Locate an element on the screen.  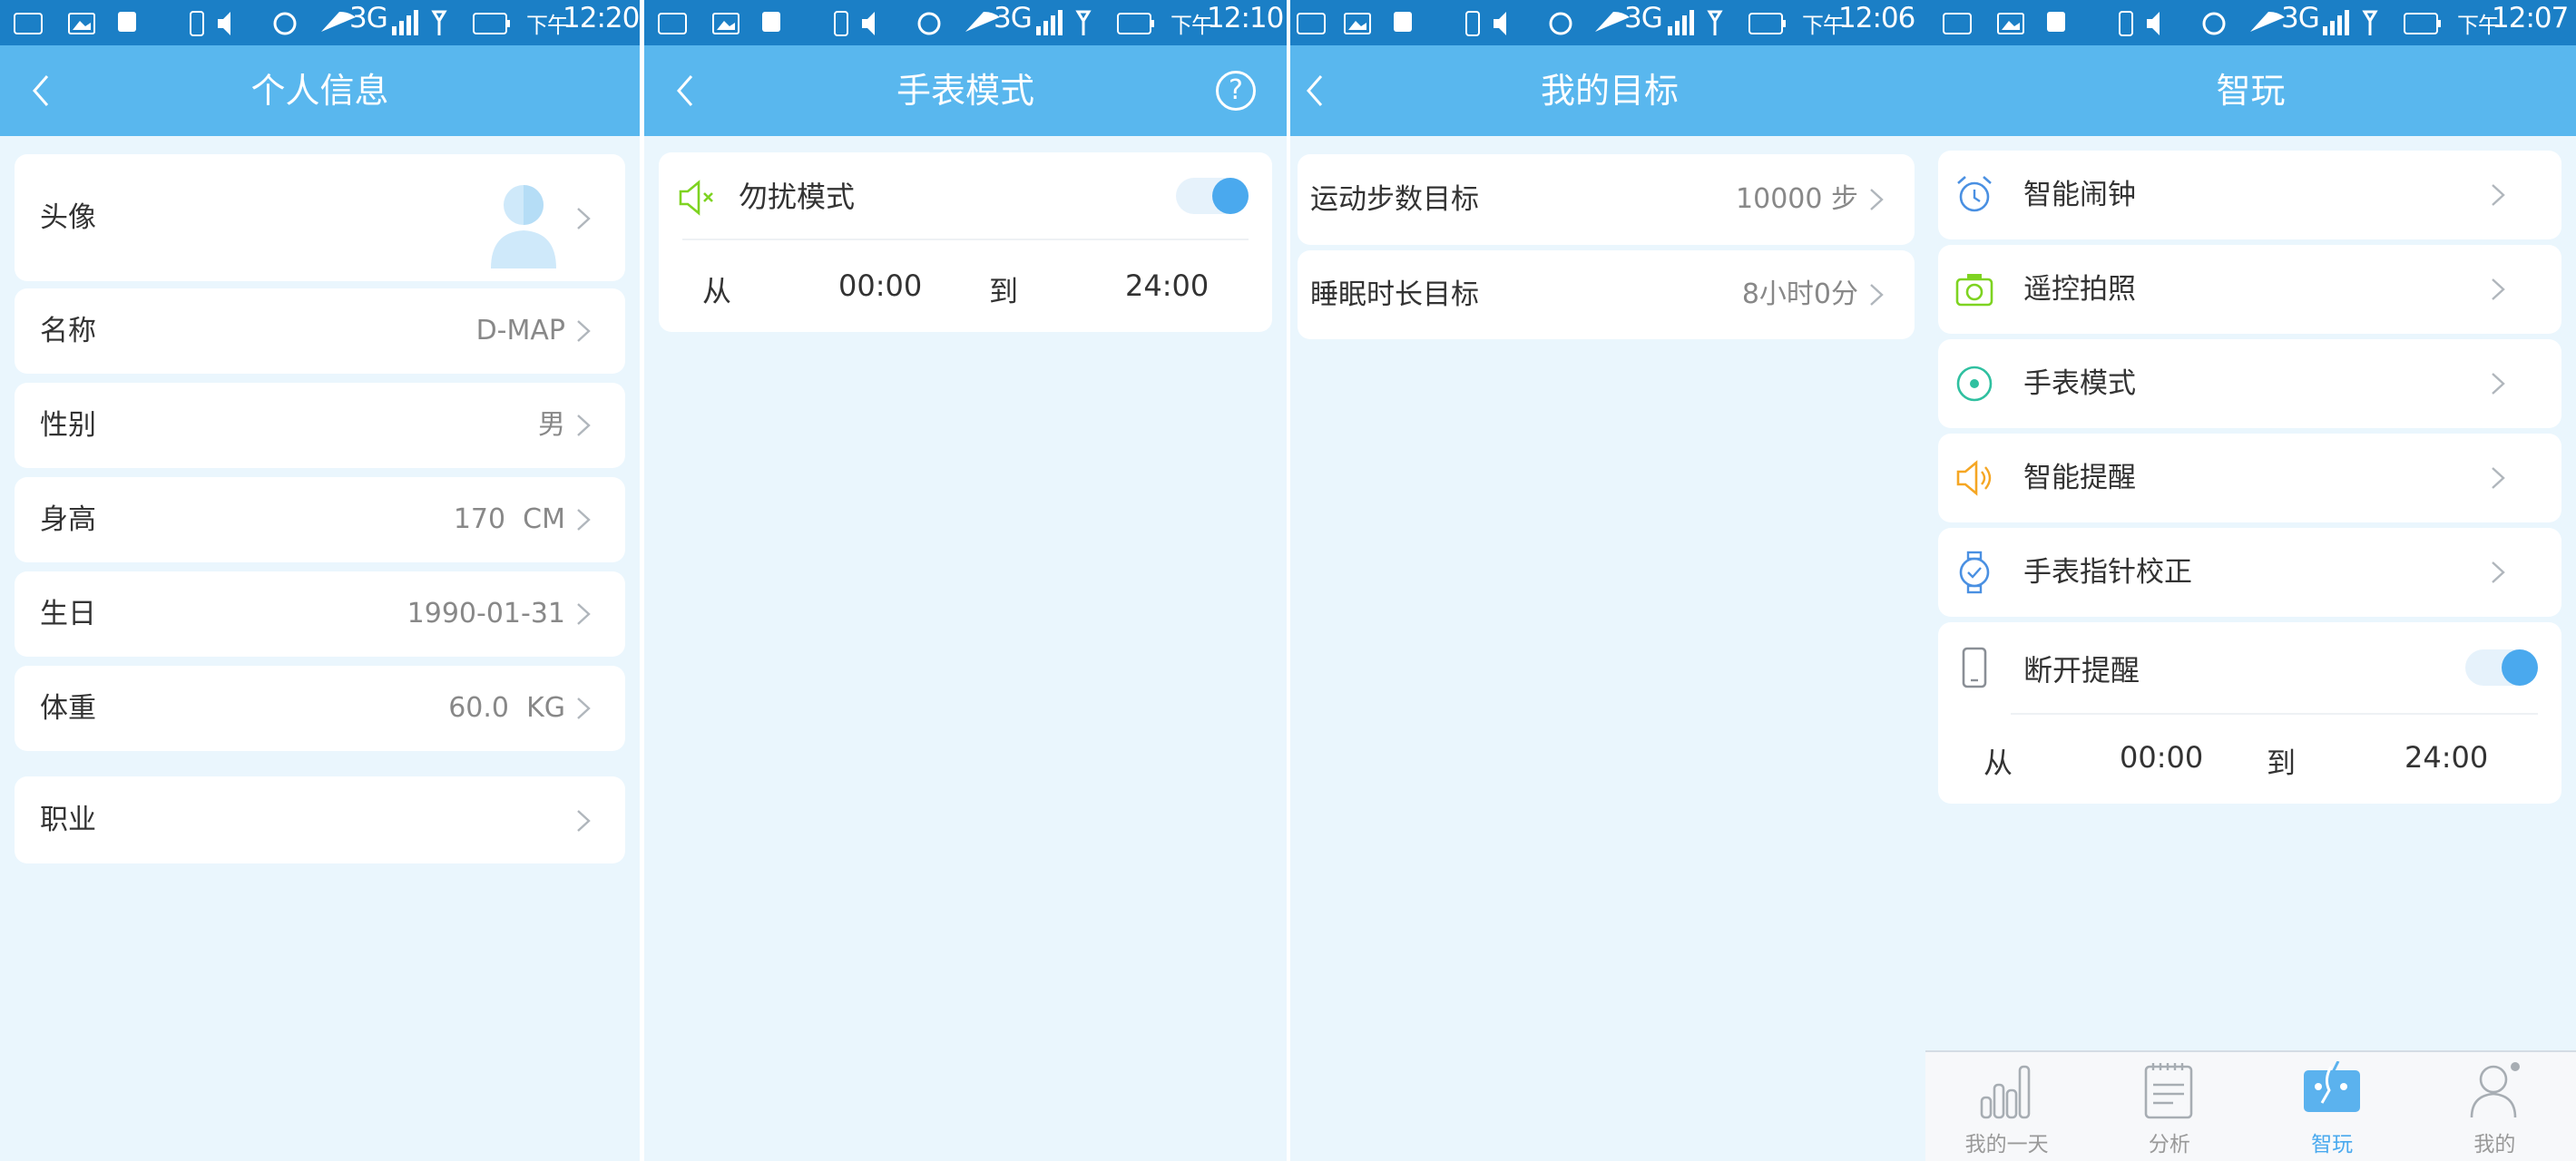
row-label: 遥控拍照 is located at coordinates (2079, 289).